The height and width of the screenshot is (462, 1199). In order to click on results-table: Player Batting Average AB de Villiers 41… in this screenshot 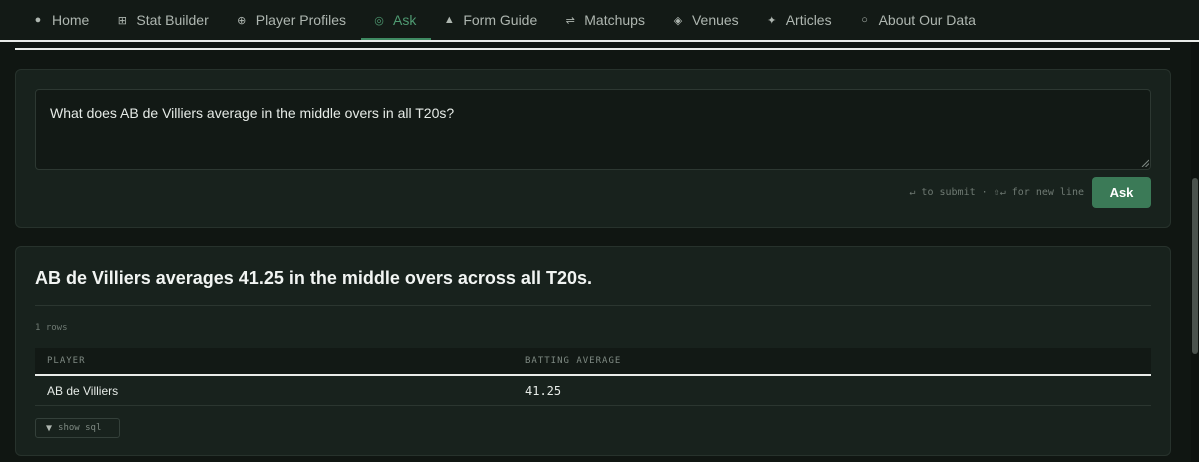, I will do `click(593, 377)`.